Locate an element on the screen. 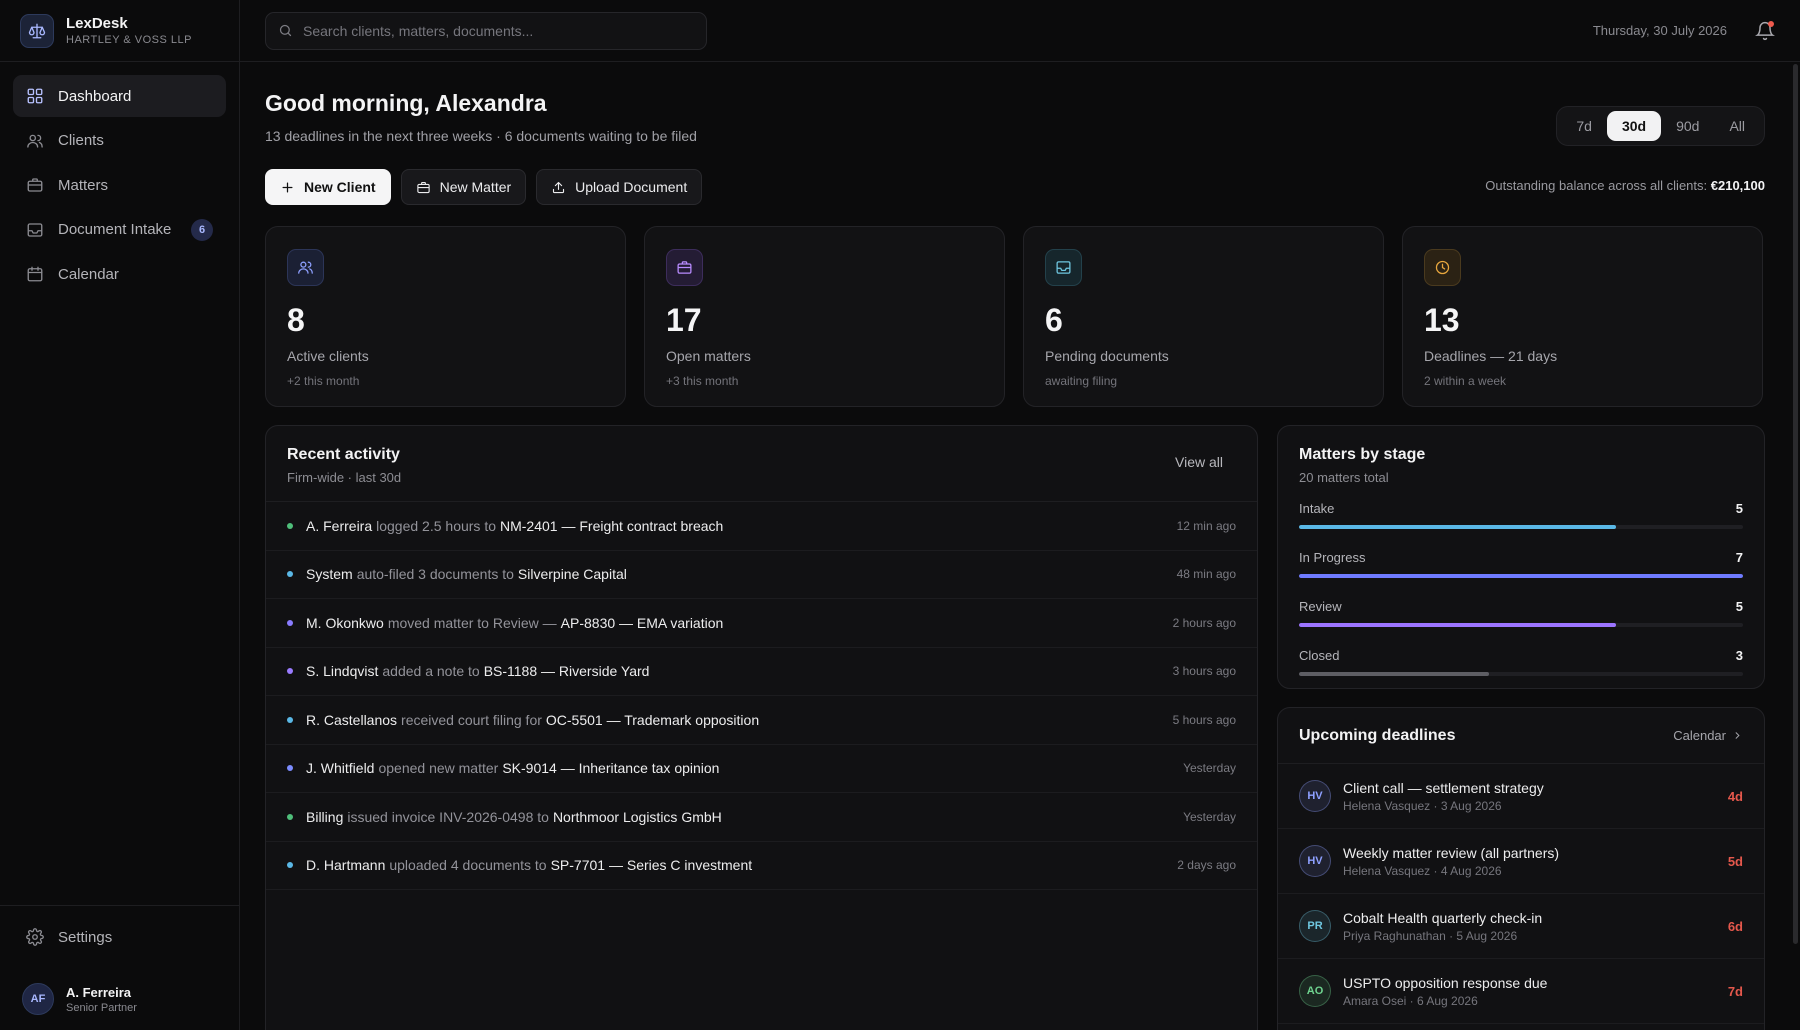 This screenshot has width=1800, height=1030. view-all-link: View all is located at coordinates (1199, 462).